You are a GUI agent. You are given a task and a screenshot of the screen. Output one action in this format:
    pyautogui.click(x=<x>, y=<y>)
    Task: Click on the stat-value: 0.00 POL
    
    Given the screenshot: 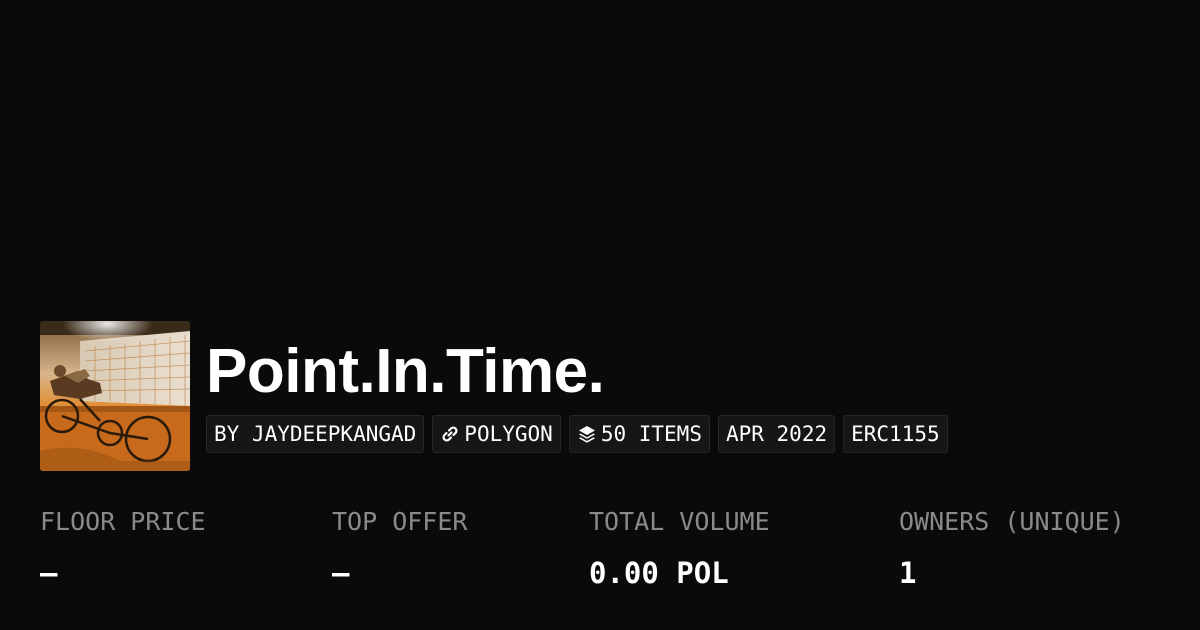 What is the action you would take?
    pyautogui.click(x=659, y=573)
    